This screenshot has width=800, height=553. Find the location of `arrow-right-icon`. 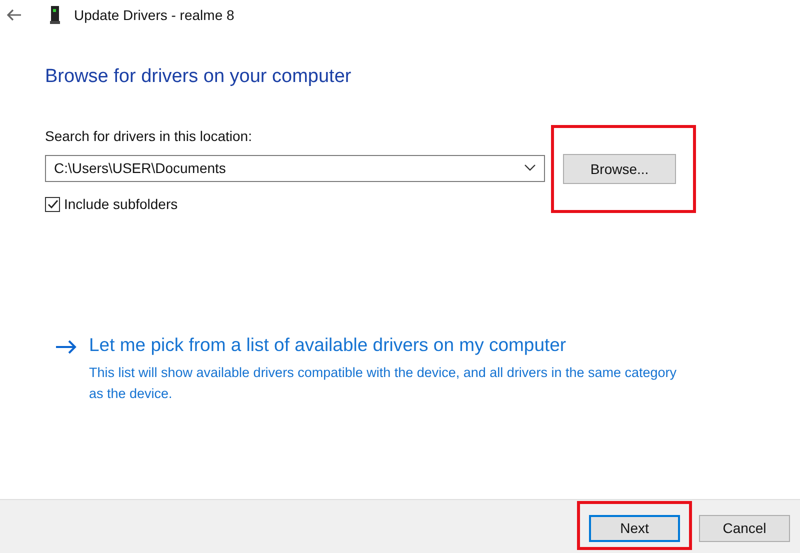

arrow-right-icon is located at coordinates (66, 347).